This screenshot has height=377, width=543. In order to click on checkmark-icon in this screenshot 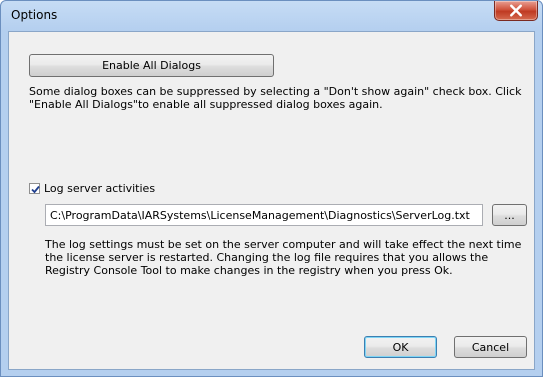, I will do `click(35, 189)`.